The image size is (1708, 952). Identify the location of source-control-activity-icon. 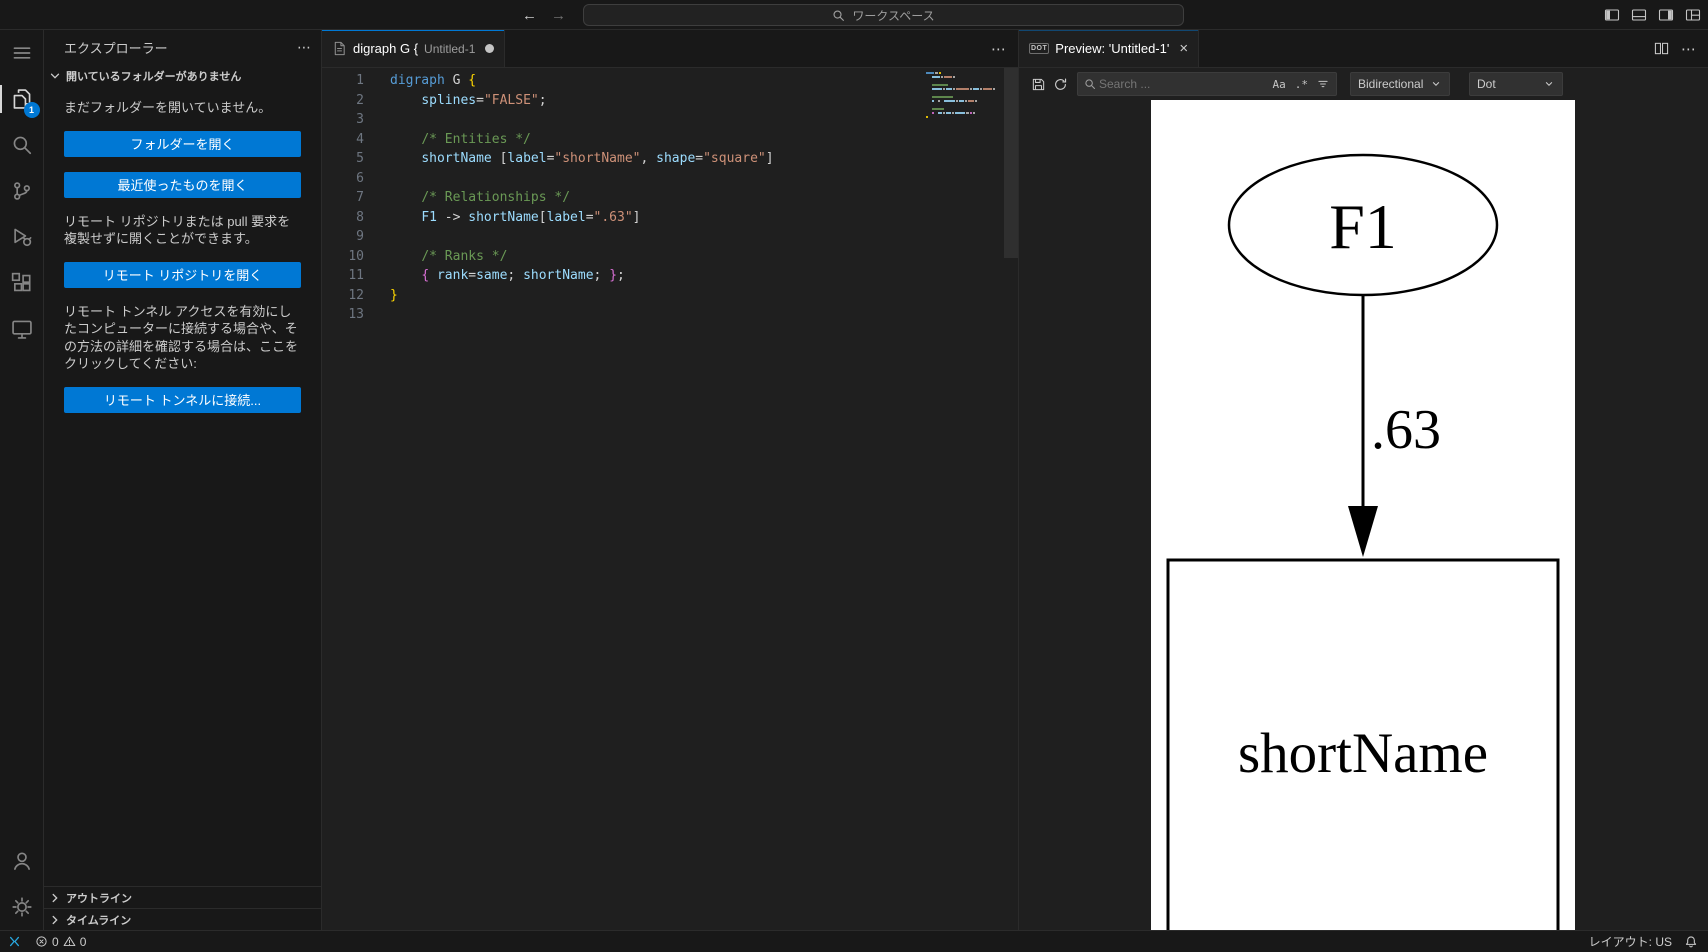
(22, 191).